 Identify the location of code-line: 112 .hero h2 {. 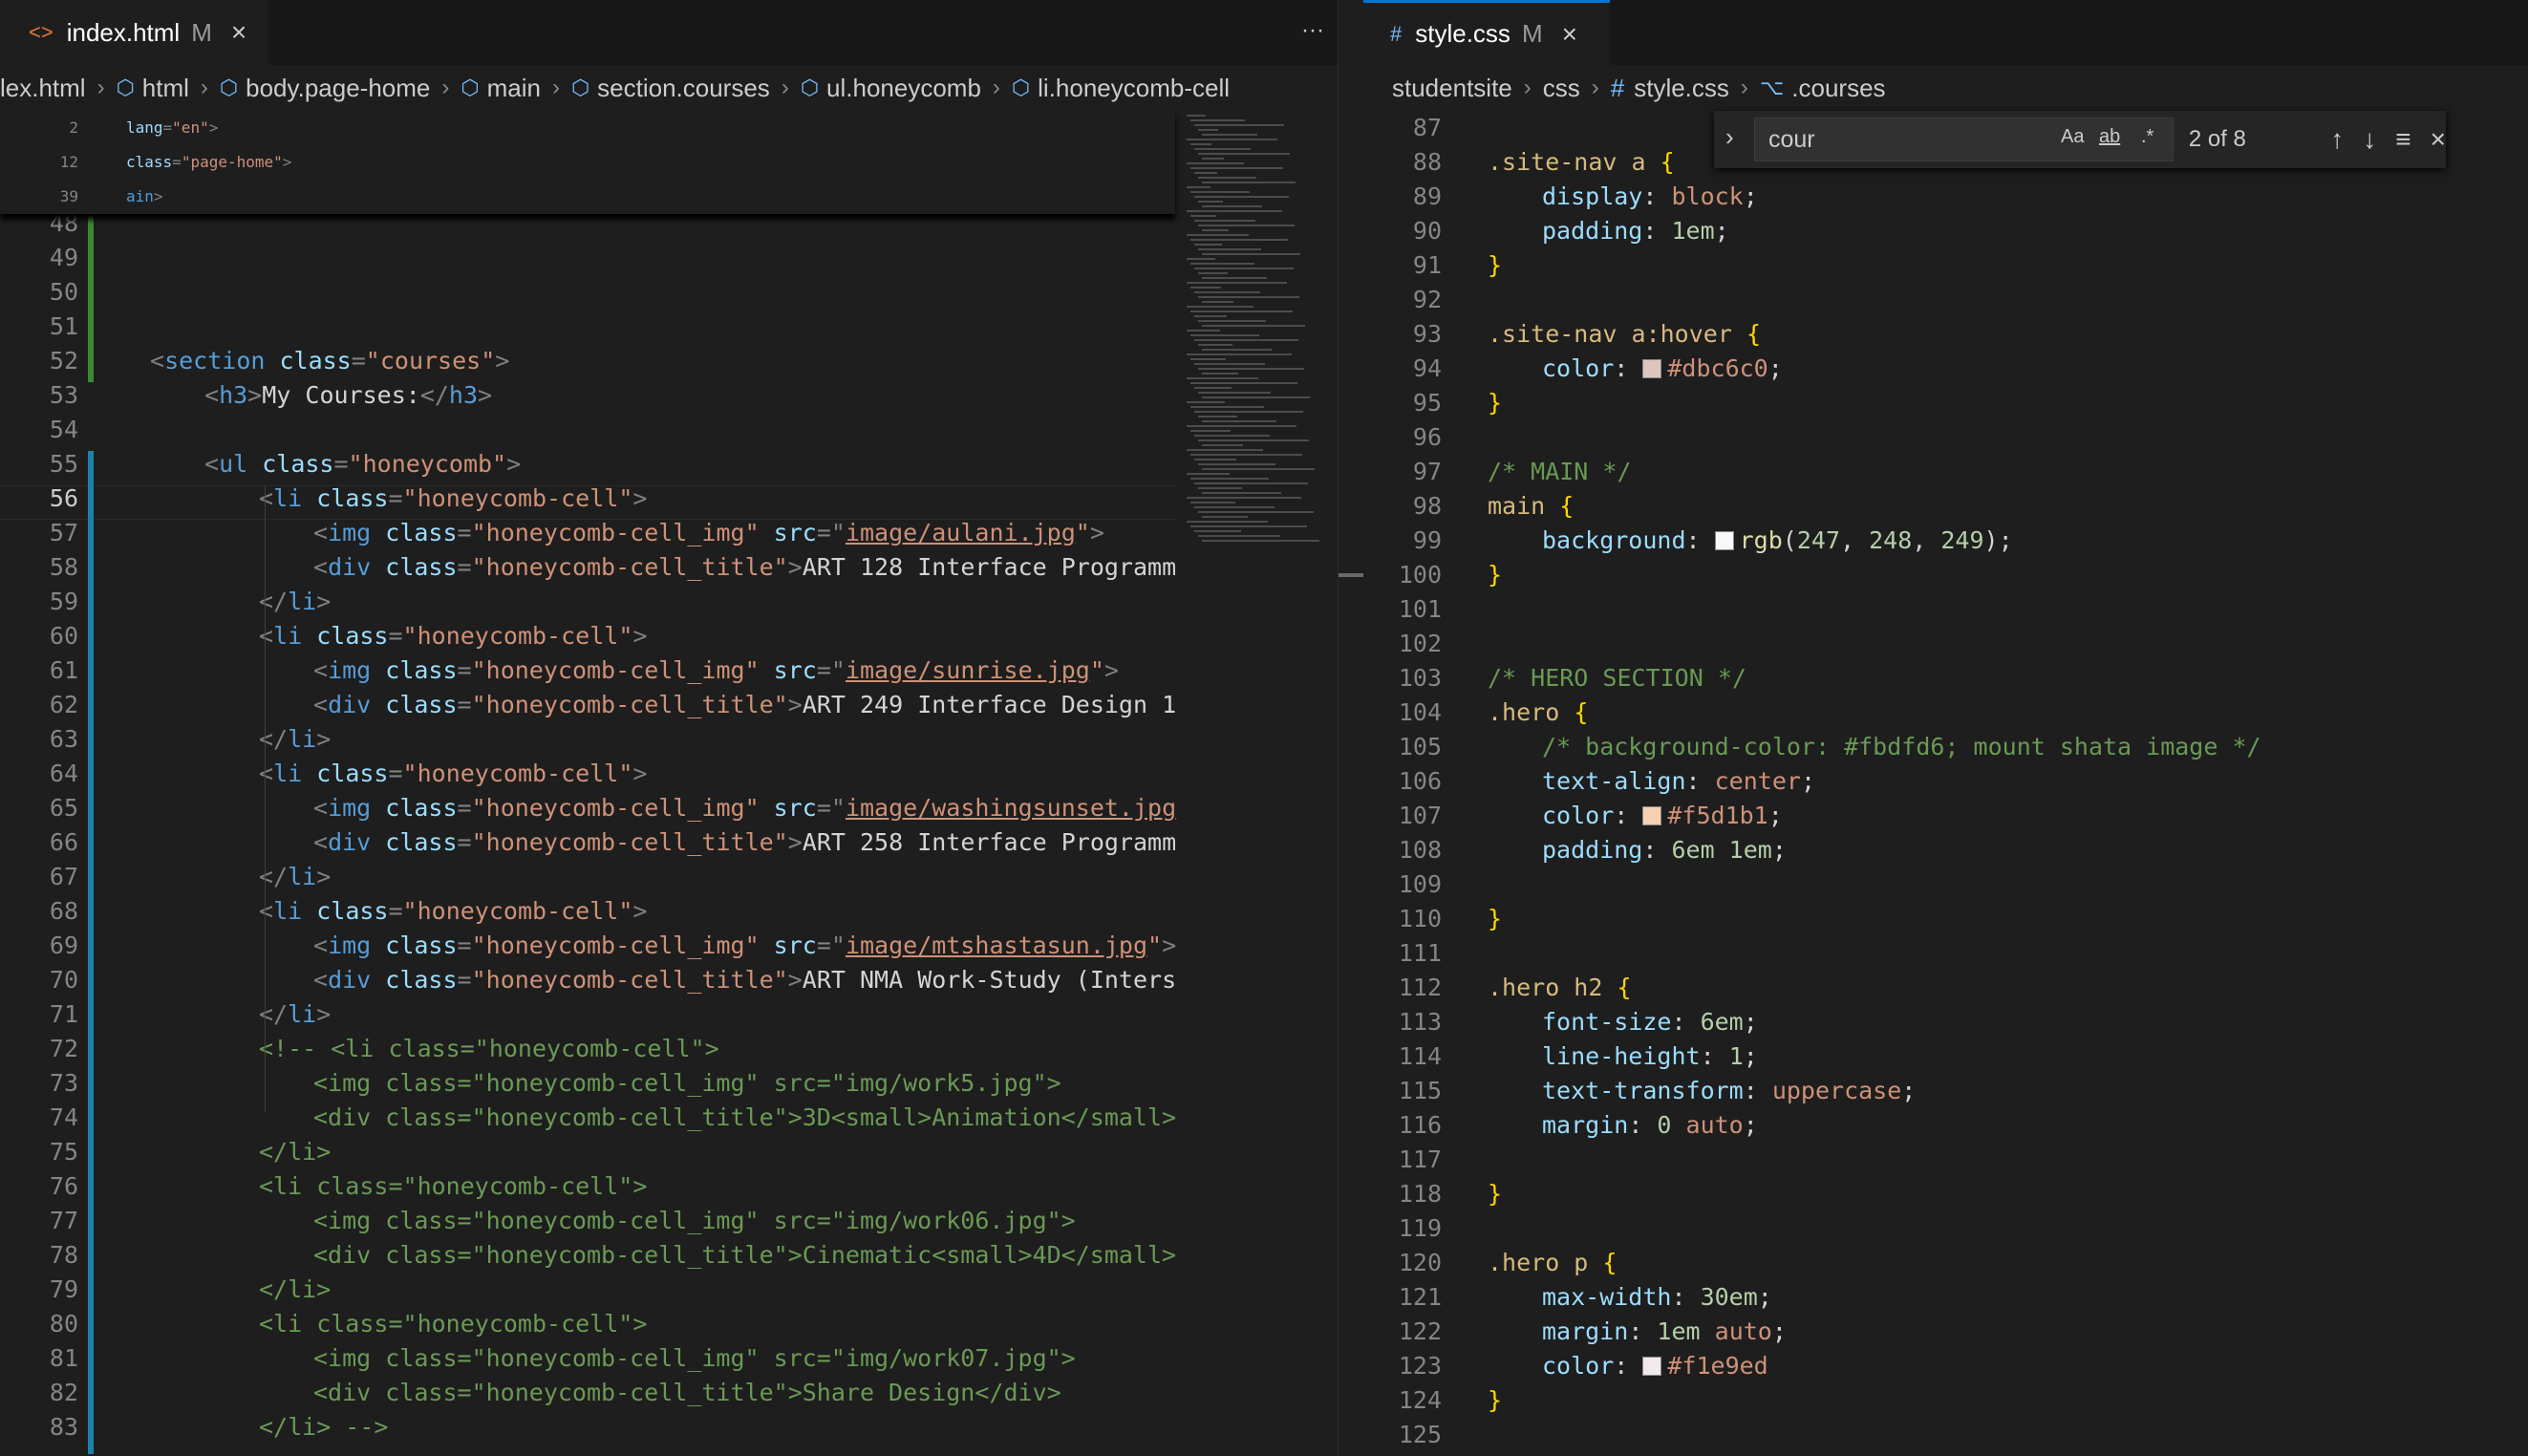
(1945, 988).